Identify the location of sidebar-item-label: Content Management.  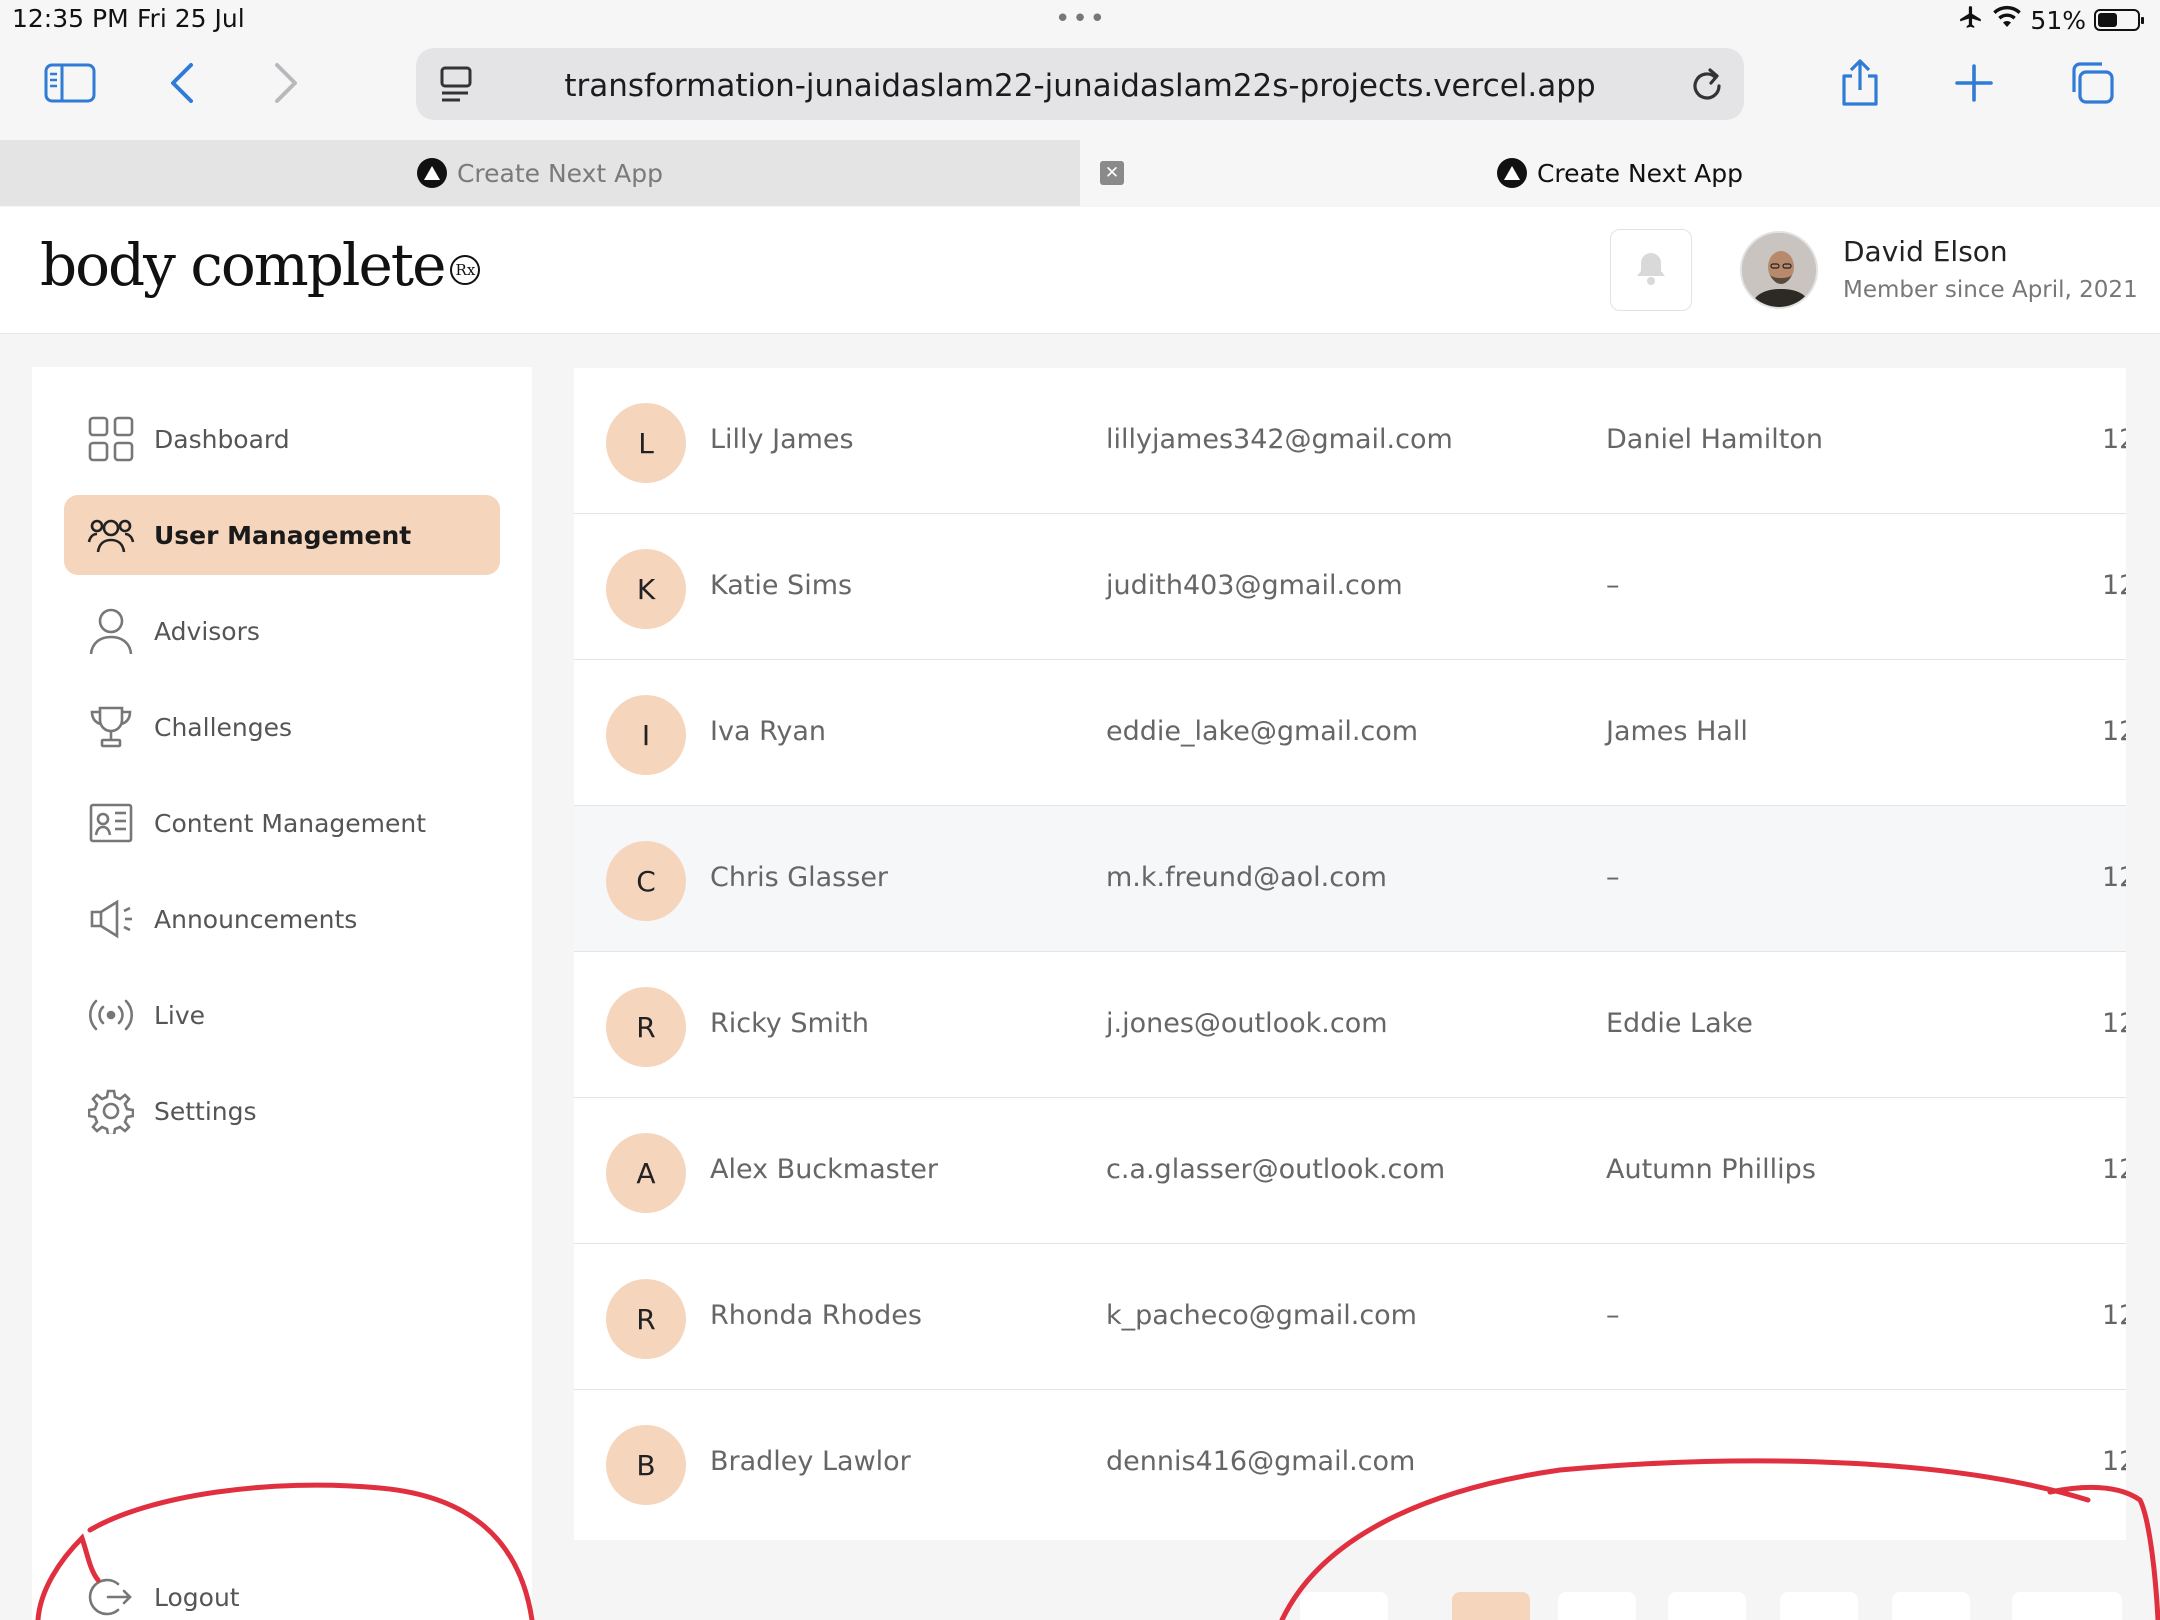
(290, 823).